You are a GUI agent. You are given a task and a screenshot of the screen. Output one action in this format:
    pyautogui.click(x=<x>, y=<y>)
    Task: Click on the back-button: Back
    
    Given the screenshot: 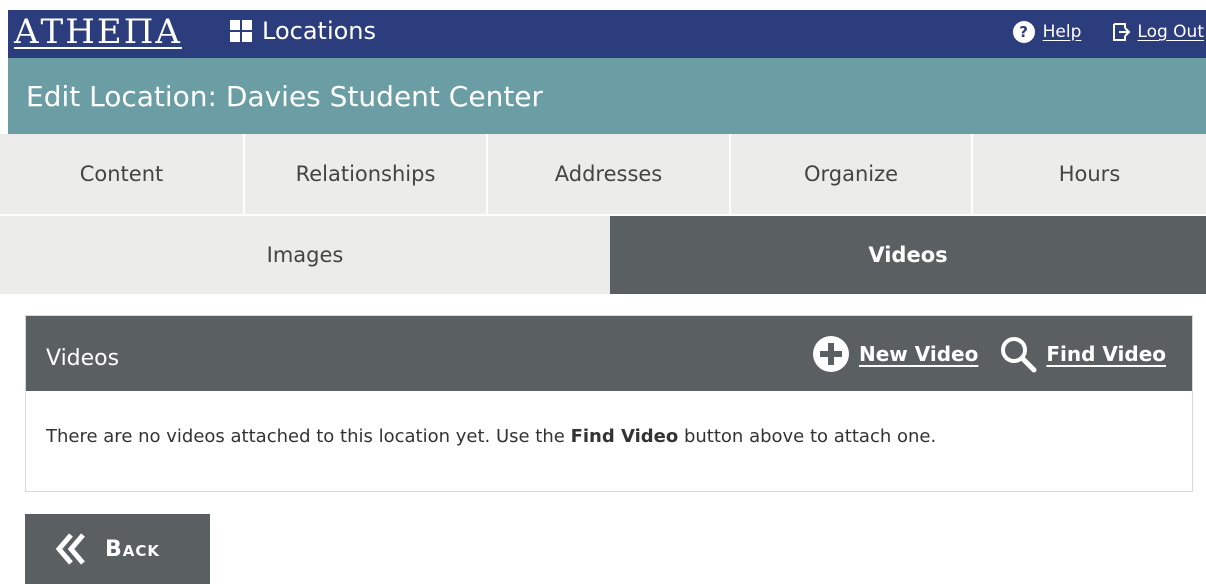 What is the action you would take?
    pyautogui.click(x=117, y=549)
    